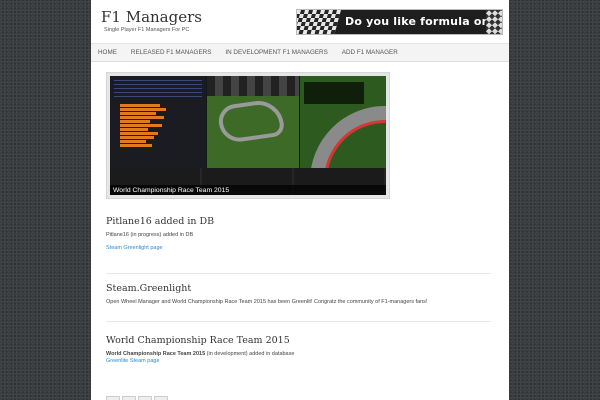 This screenshot has height=400, width=600. I want to click on nav-item-add-manager: ADD F1 MANAGER, so click(370, 52).